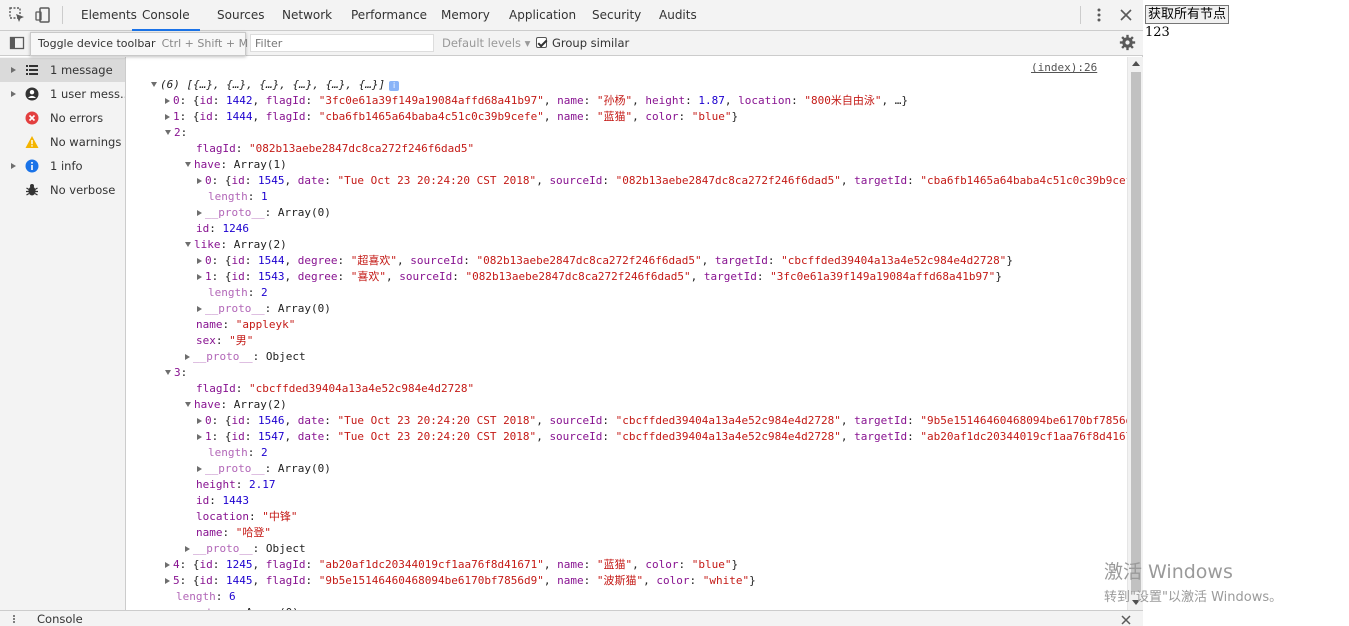 This screenshot has height=626, width=1349. What do you see at coordinates (1136, 63) in the screenshot?
I see `scroll-up-arrow-icon` at bounding box center [1136, 63].